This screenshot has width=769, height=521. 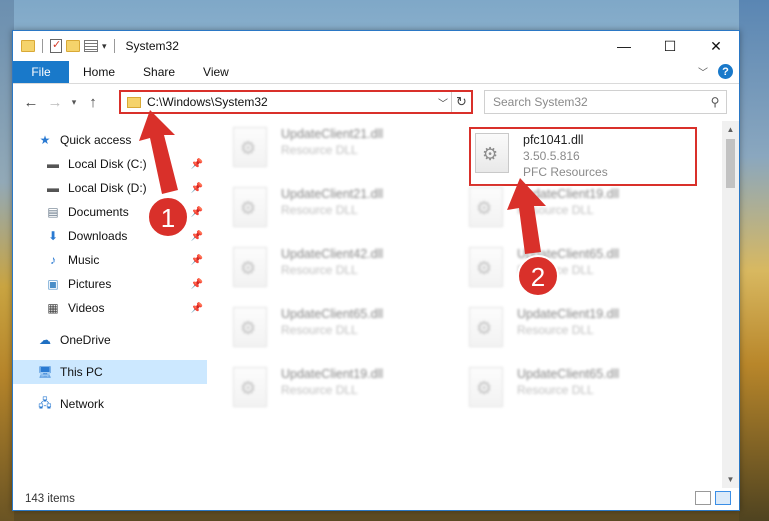 What do you see at coordinates (216, 72) in the screenshot?
I see `tab-view: View` at bounding box center [216, 72].